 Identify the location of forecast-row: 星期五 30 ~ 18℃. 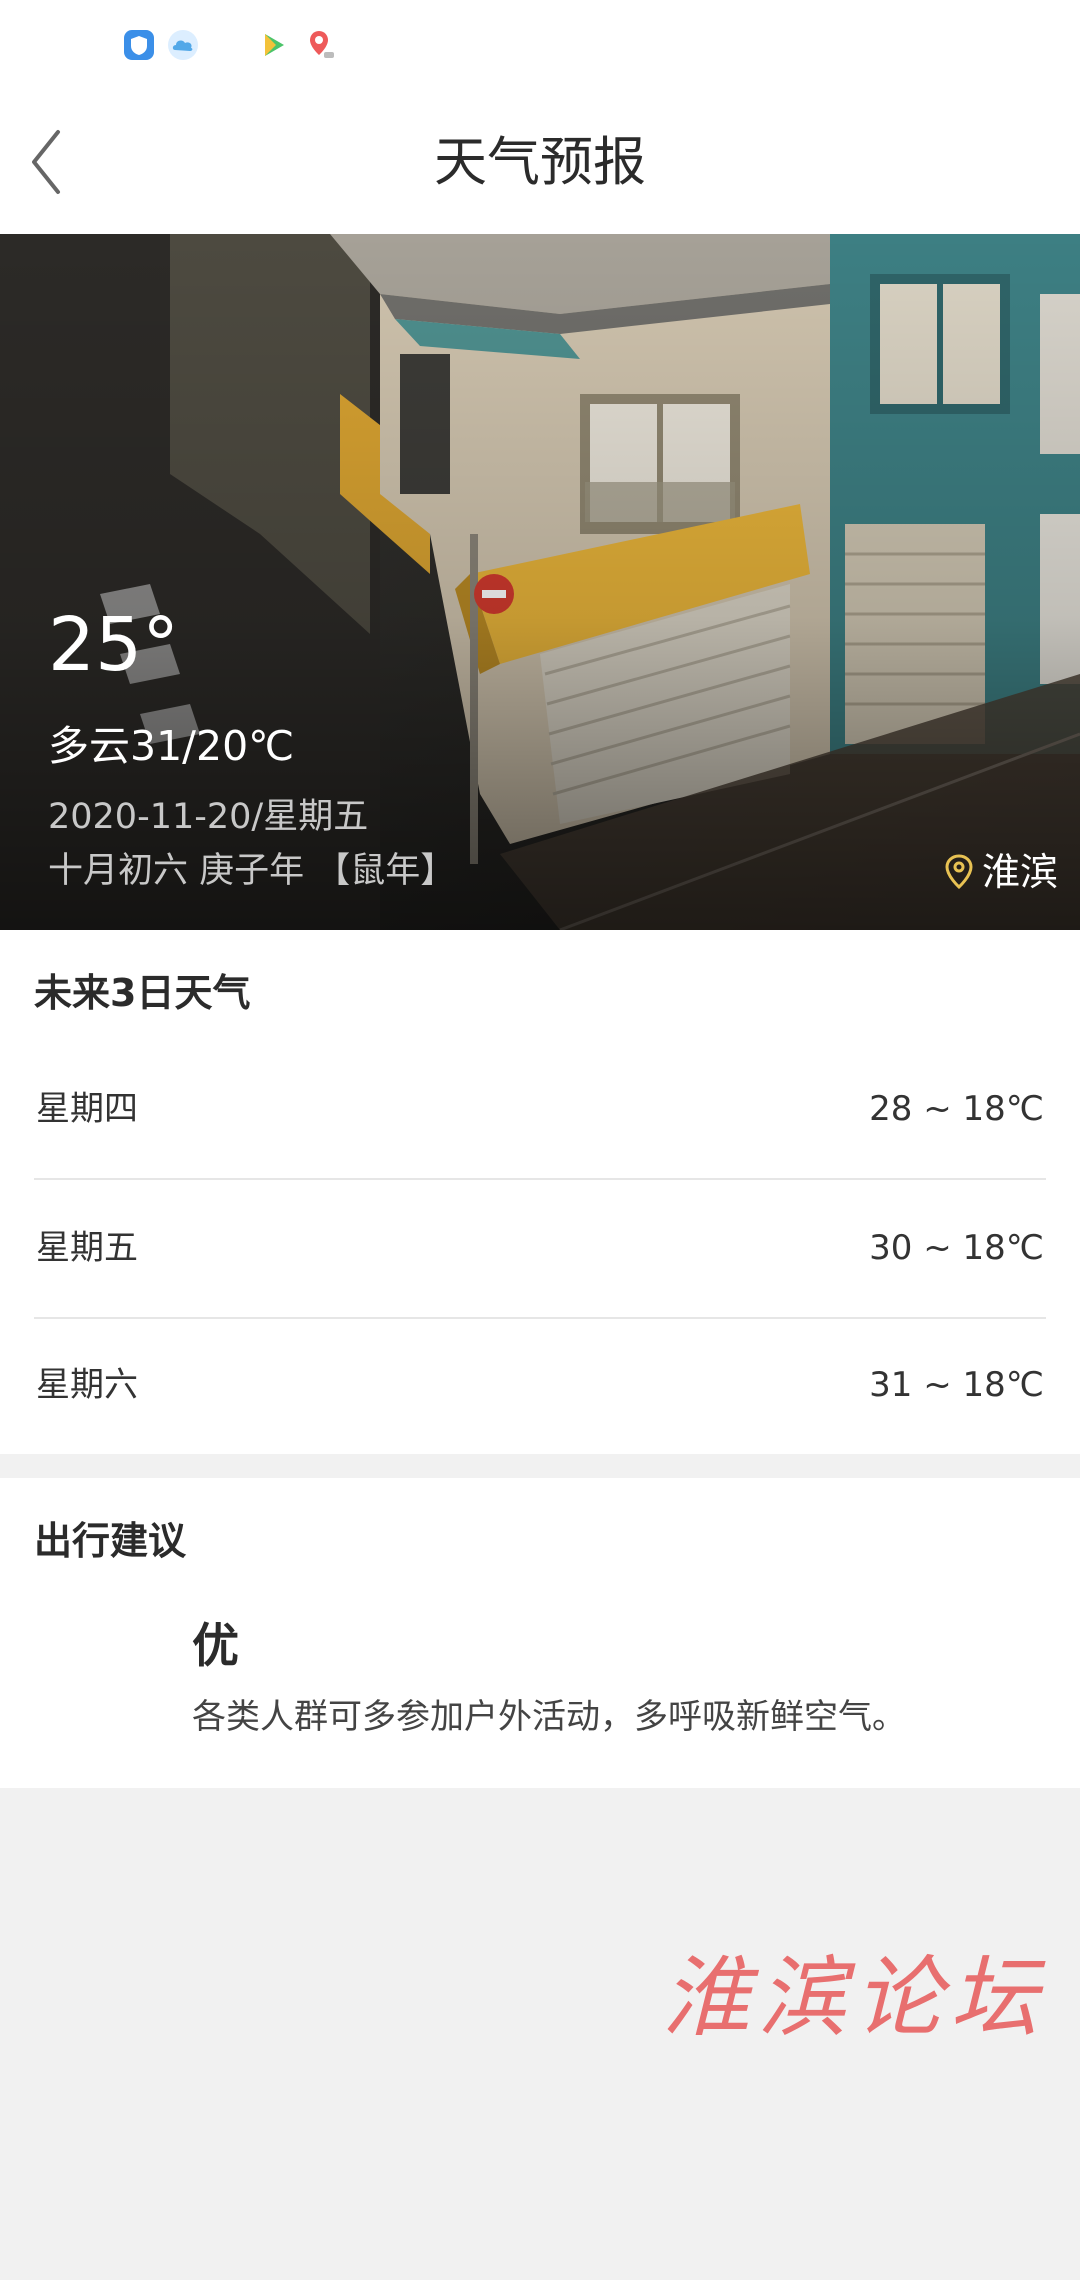
(540, 1248).